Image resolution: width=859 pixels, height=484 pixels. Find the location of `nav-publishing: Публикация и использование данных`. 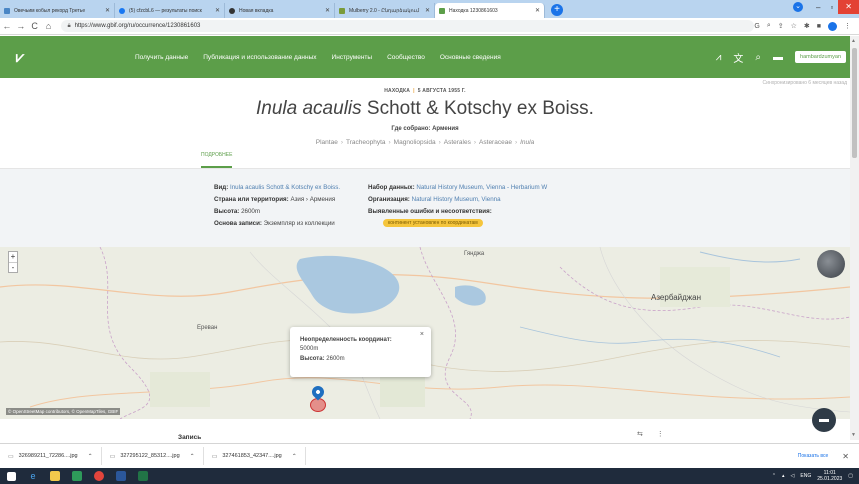

nav-publishing: Публикация и использование данных is located at coordinates (259, 57).